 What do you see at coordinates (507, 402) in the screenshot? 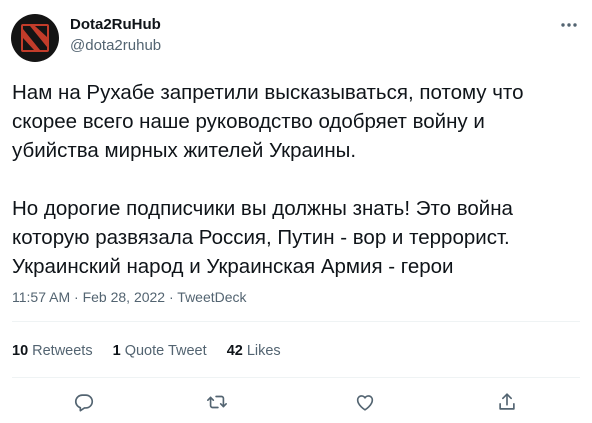
I see `share-icon` at bounding box center [507, 402].